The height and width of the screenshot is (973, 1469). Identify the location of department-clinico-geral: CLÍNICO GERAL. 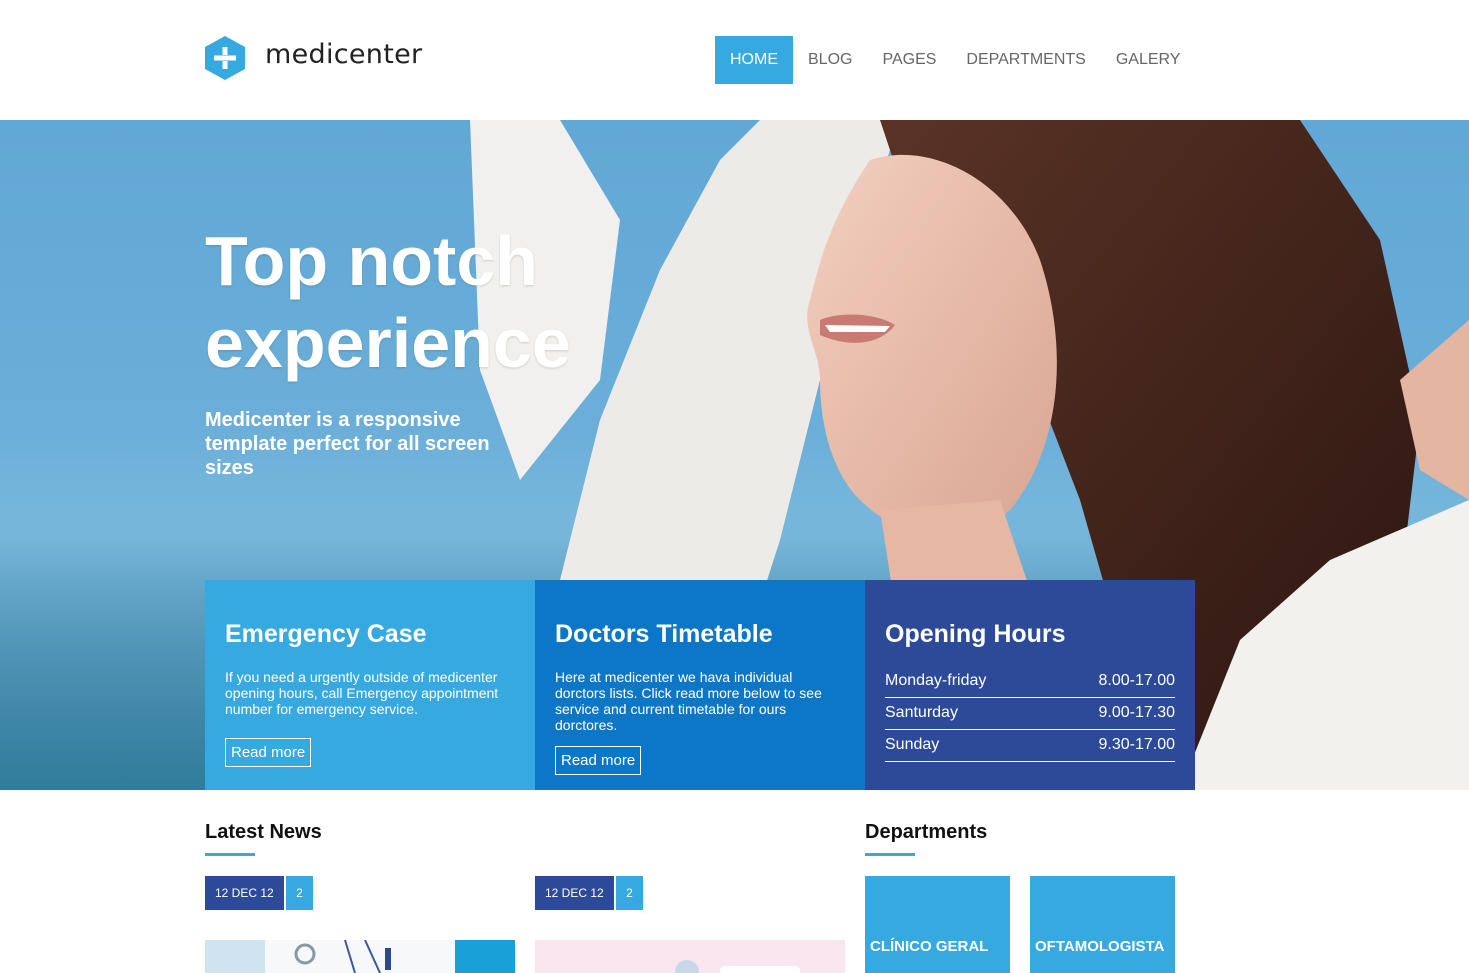
(937, 924).